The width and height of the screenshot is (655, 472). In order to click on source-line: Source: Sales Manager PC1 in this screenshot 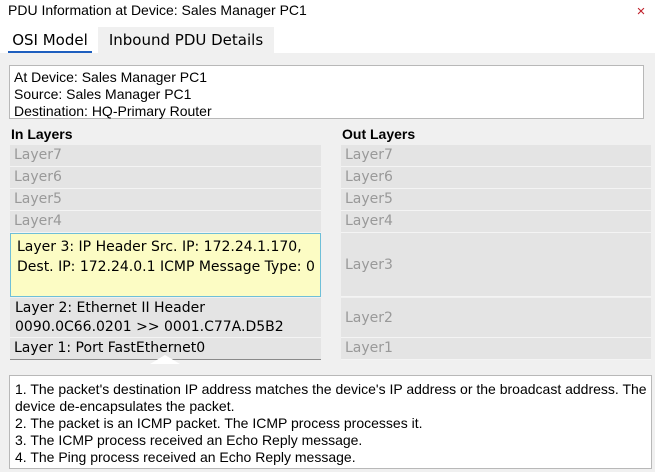, I will do `click(103, 94)`.